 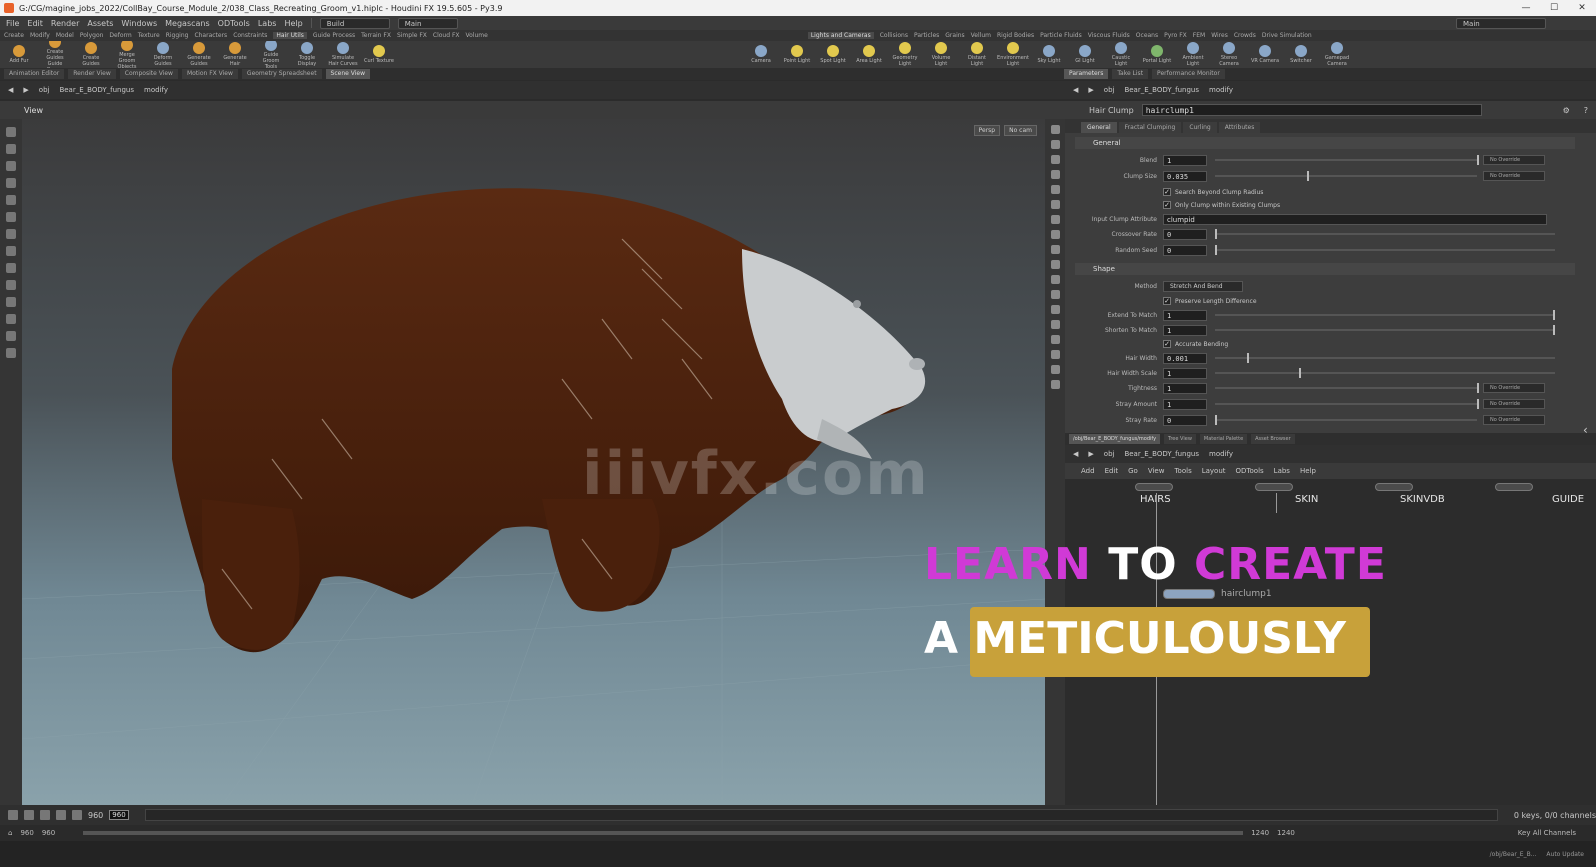 What do you see at coordinates (148, 74) in the screenshot?
I see `pane-tab: Composite View` at bounding box center [148, 74].